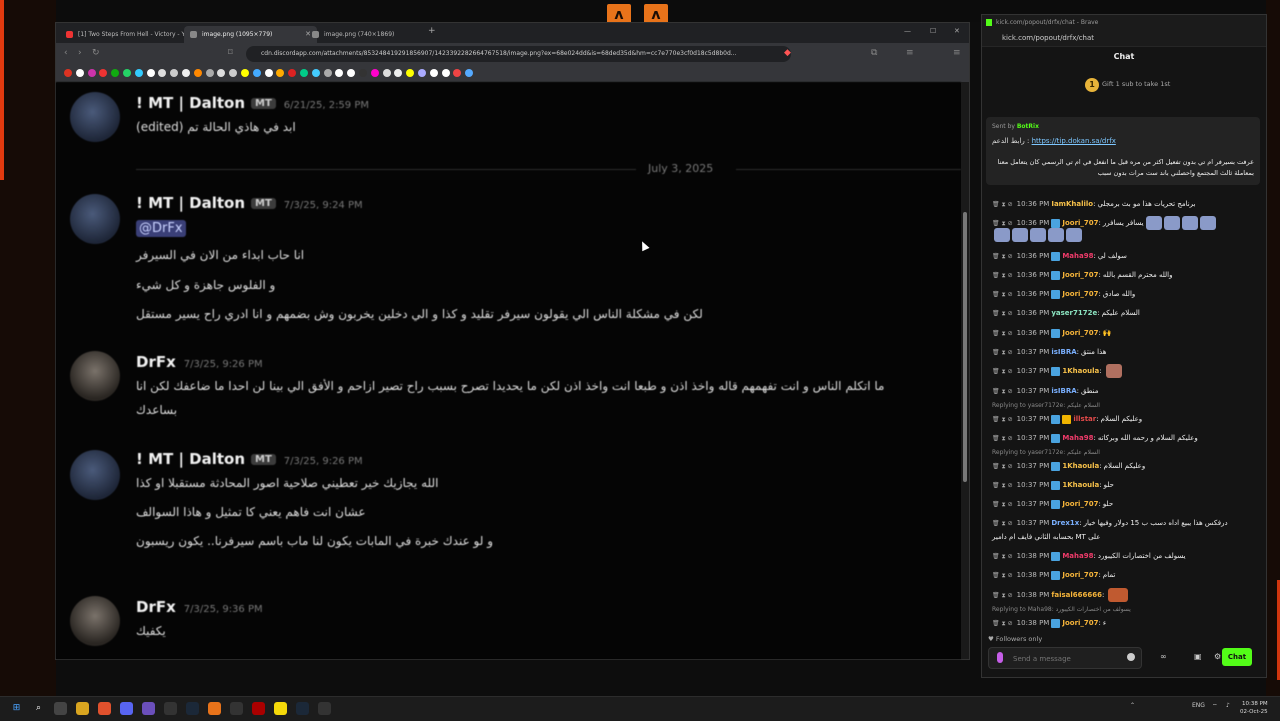 The image size is (1280, 721). Describe the element at coordinates (1045, 391) in the screenshot. I see `chat-message: 🗑 ⧗ ⊘ 10:37 PM isIBRA: منطق` at that location.